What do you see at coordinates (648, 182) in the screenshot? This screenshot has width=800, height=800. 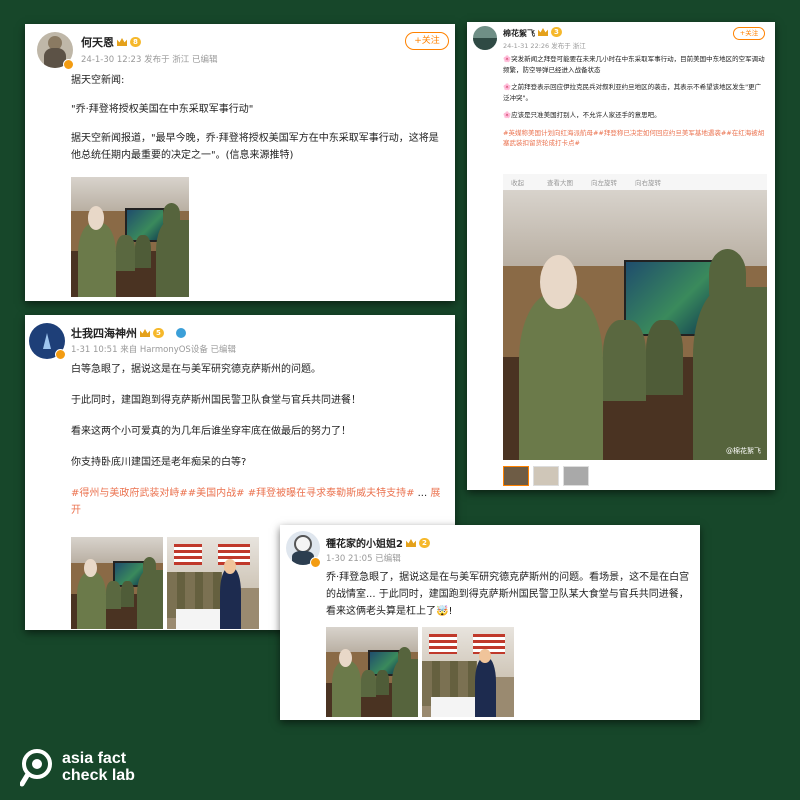 I see `rotate-right-button: 向右旋转` at bounding box center [648, 182].